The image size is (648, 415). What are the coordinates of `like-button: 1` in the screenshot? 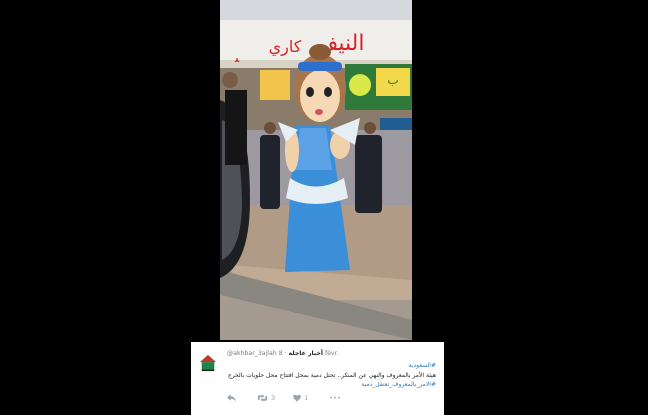 It's located at (300, 398).